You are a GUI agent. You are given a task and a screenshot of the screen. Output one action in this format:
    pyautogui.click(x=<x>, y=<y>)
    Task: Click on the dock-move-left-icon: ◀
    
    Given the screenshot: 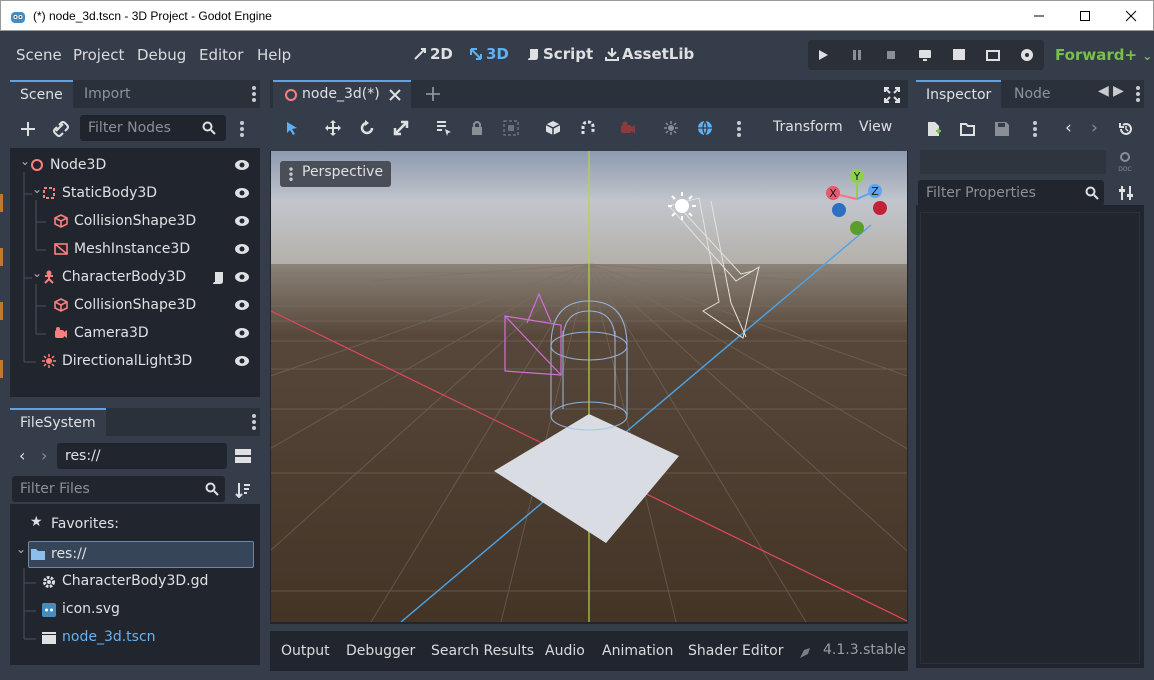 What is the action you would take?
    pyautogui.click(x=1103, y=91)
    